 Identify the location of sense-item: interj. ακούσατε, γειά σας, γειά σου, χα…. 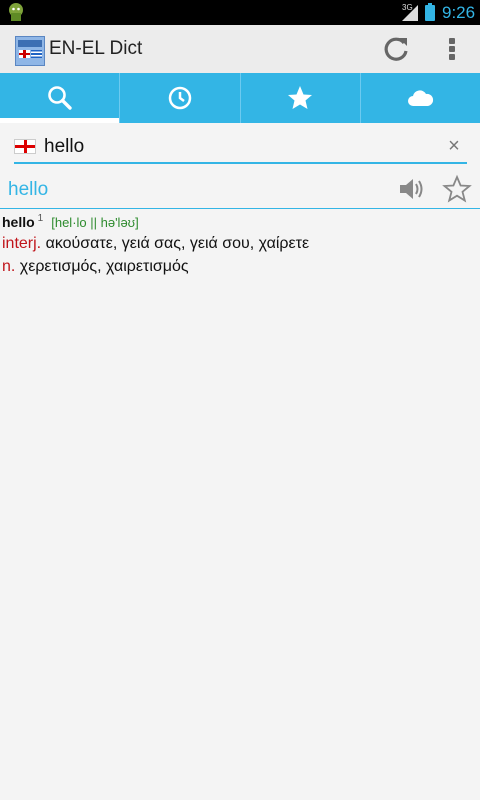
(237, 244).